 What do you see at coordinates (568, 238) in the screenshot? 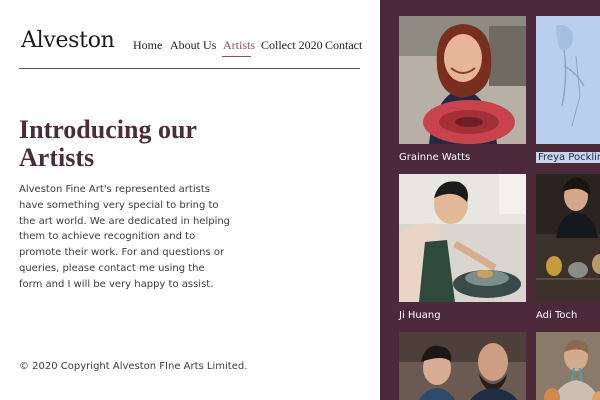
I see `artist-photo-adi-toch` at bounding box center [568, 238].